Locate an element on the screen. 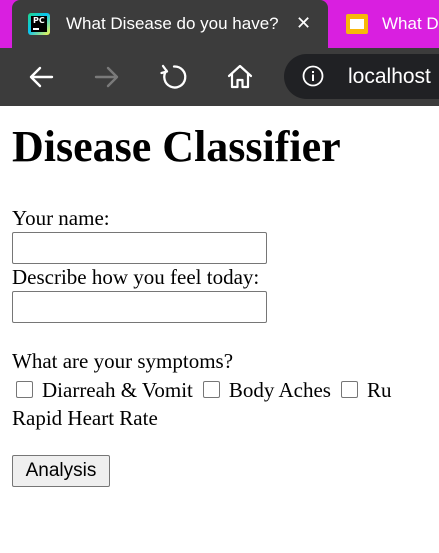 This screenshot has width=439, height=553. slides-icon is located at coordinates (357, 24).